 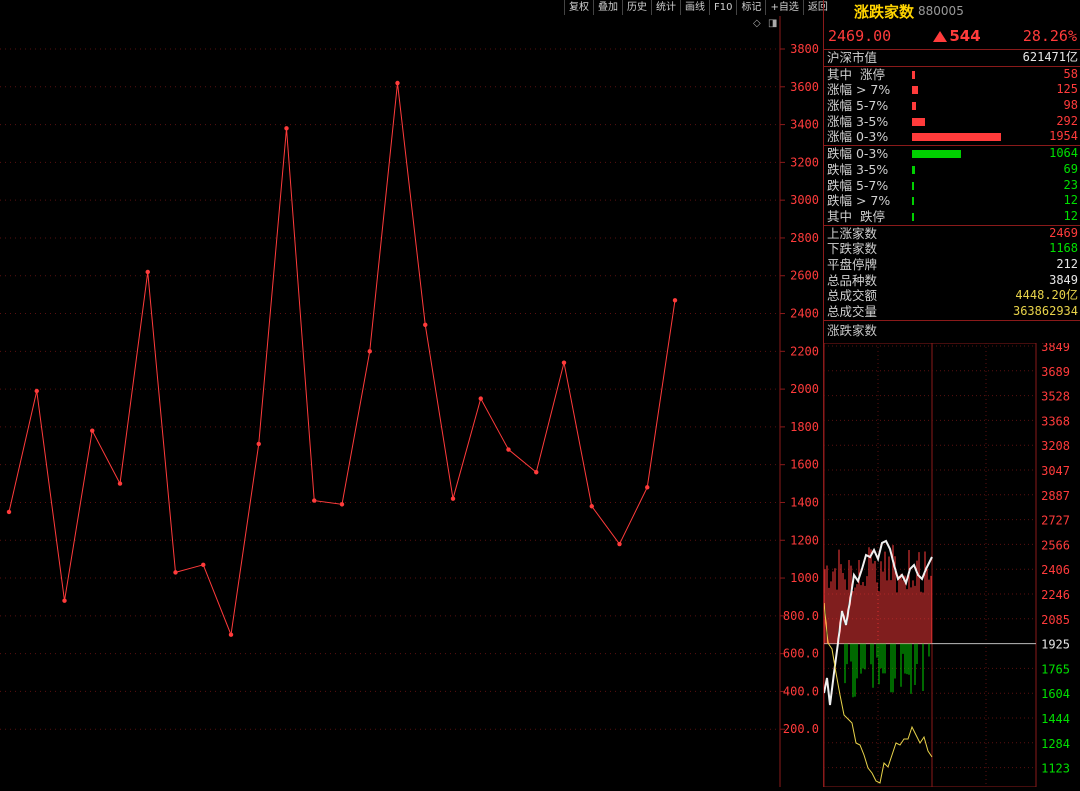 I want to click on decline-value: 69, so click(x=1070, y=168).